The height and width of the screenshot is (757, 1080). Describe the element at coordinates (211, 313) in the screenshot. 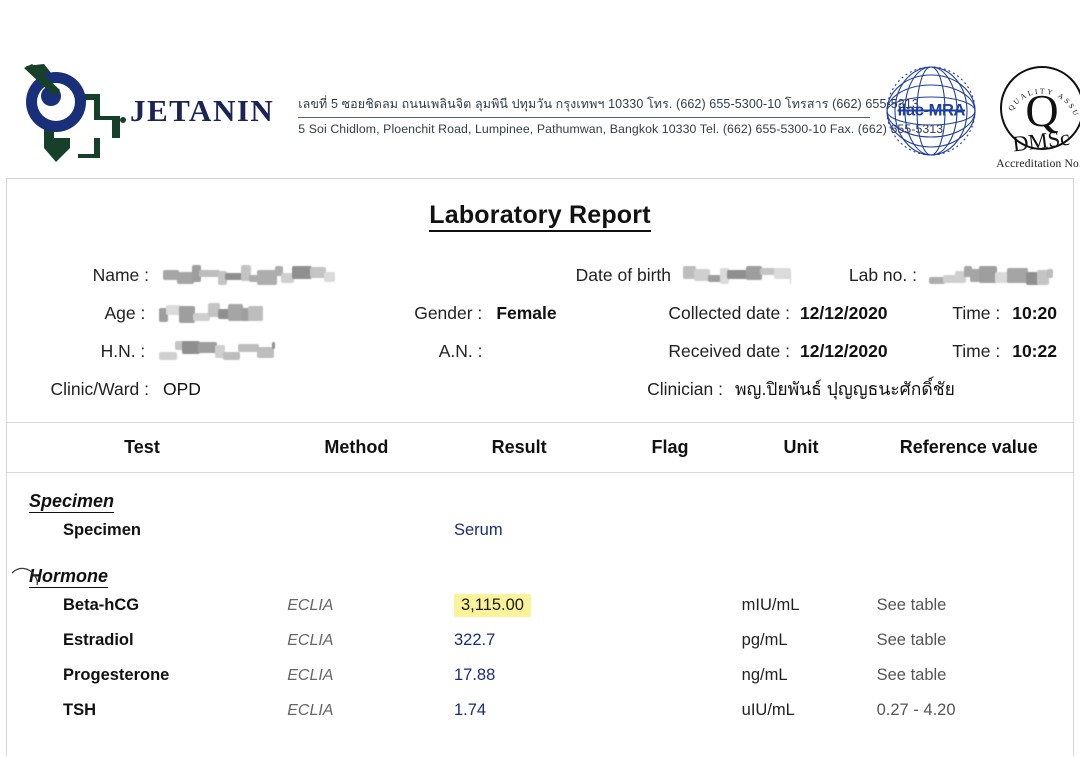

I see `redacted-age` at that location.